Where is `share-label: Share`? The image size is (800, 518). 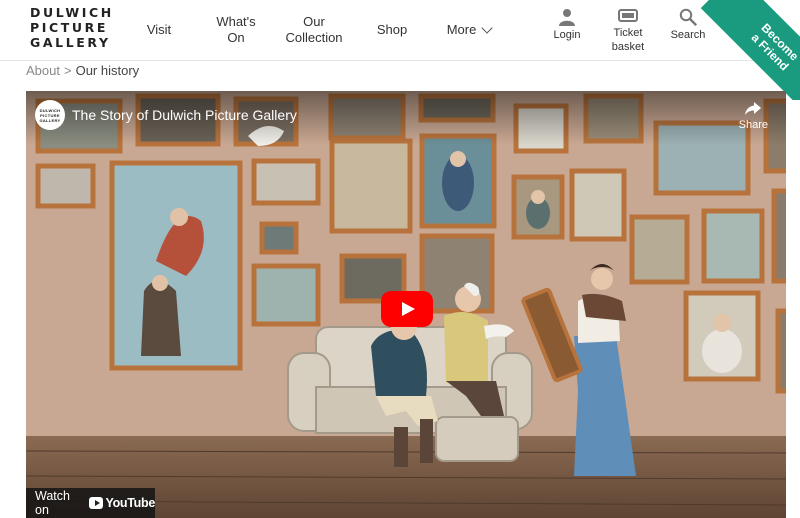
share-label: Share is located at coordinates (753, 125).